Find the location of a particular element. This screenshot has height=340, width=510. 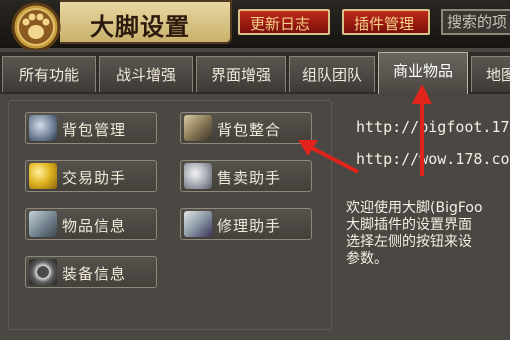

window-title: 大脚设置 is located at coordinates (140, 27).